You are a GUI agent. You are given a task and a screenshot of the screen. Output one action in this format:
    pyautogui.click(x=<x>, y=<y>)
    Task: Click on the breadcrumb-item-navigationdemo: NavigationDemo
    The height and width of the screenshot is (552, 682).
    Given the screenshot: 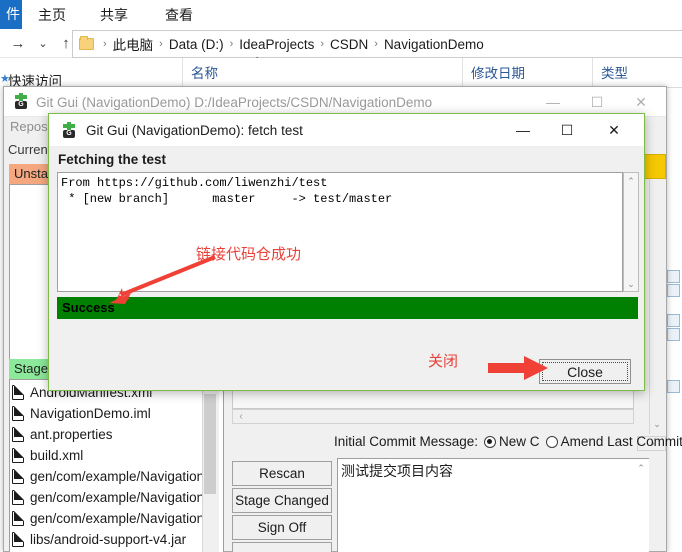 What is the action you would take?
    pyautogui.click(x=434, y=44)
    